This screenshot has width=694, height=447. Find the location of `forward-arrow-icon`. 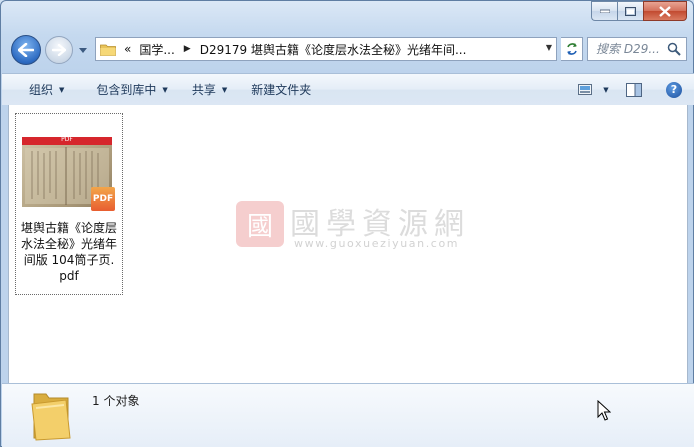

forward-arrow-icon is located at coordinates (59, 50).